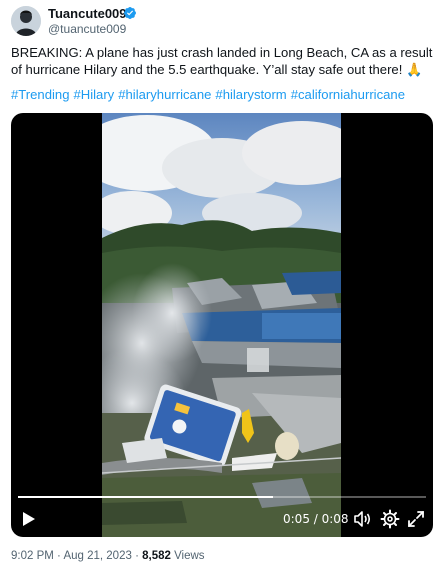  I want to click on video-progress-fill, so click(145, 497).